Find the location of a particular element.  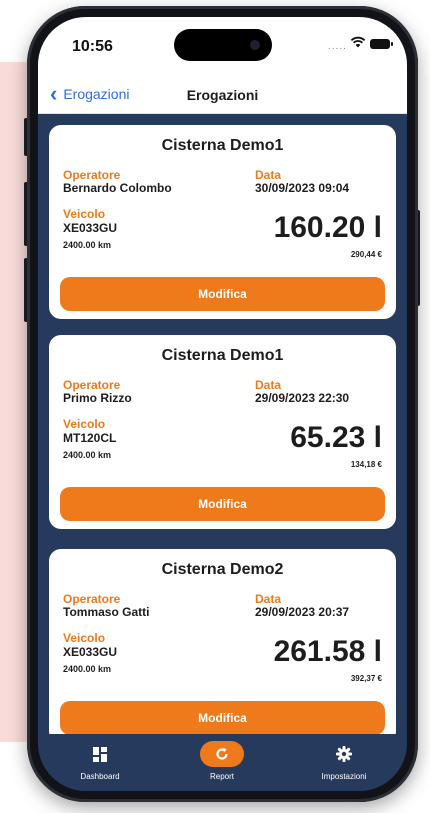

tab-label: Dashboard is located at coordinates (100, 776).